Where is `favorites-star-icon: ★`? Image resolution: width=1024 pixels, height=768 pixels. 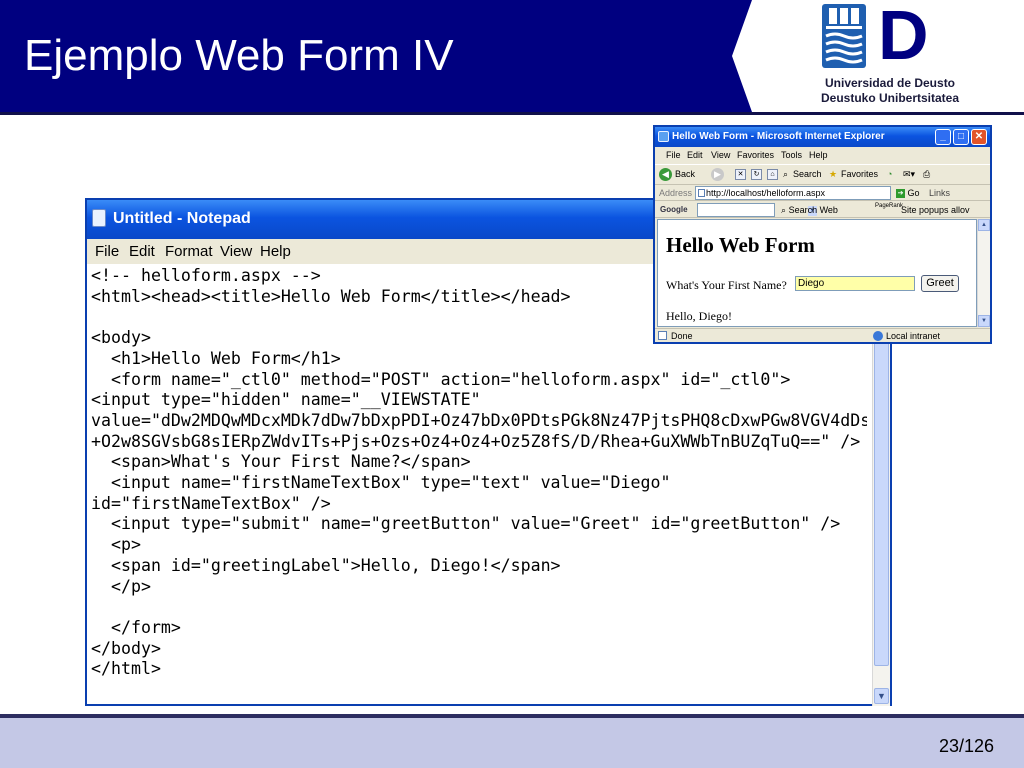
favorites-star-icon: ★ is located at coordinates (833, 174).